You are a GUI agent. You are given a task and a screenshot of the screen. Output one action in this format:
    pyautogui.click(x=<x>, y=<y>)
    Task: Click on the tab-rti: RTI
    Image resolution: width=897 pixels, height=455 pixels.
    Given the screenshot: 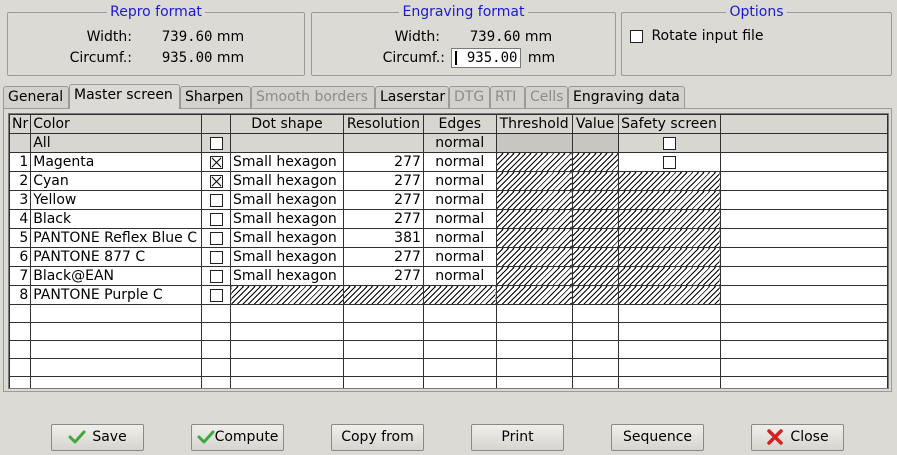 What is the action you would take?
    pyautogui.click(x=507, y=97)
    